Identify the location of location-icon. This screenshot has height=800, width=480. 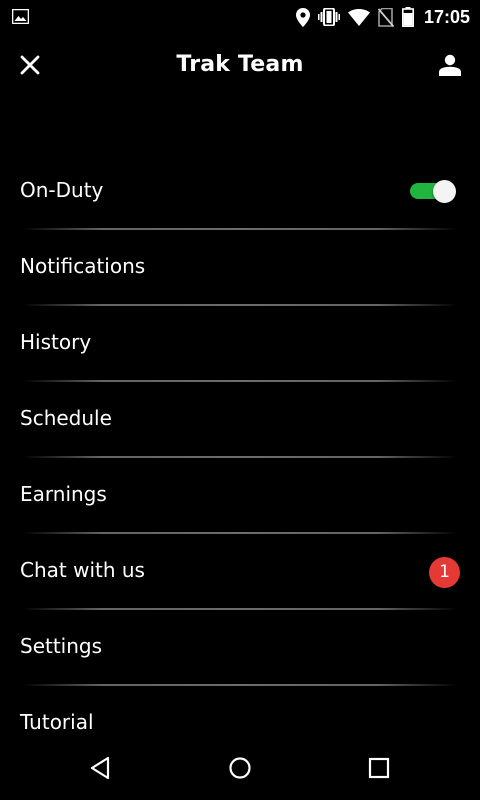
(302, 17).